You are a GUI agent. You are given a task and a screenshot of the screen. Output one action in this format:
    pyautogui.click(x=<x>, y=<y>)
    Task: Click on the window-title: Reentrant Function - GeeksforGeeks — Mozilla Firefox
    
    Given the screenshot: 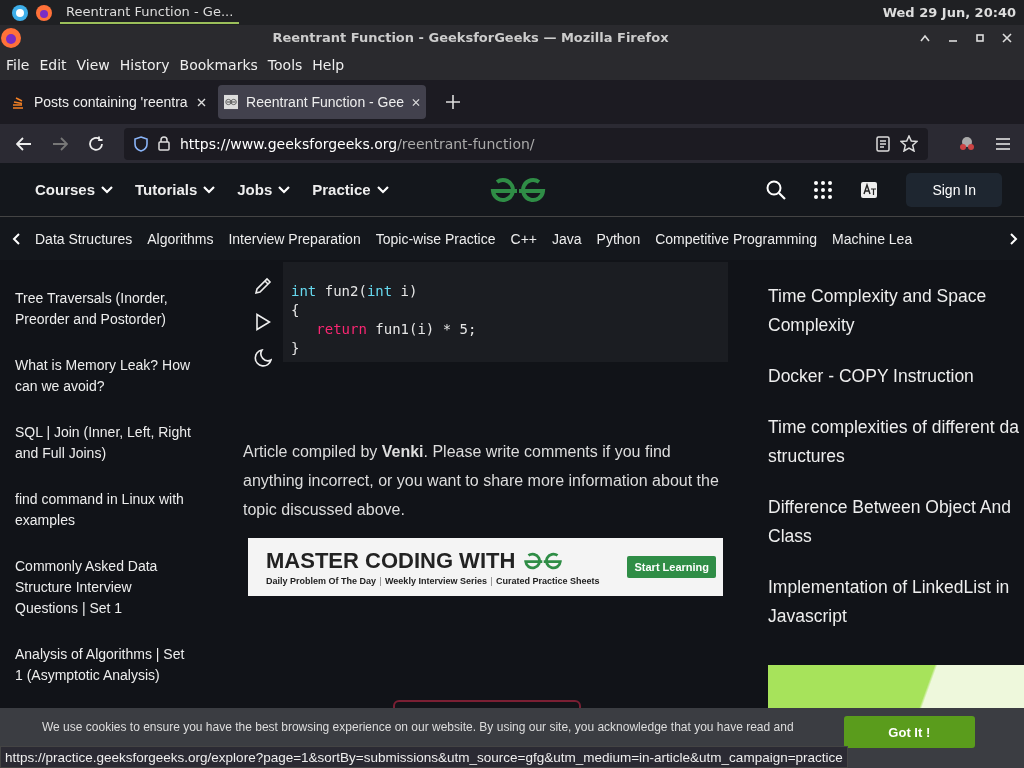 What is the action you would take?
    pyautogui.click(x=470, y=37)
    